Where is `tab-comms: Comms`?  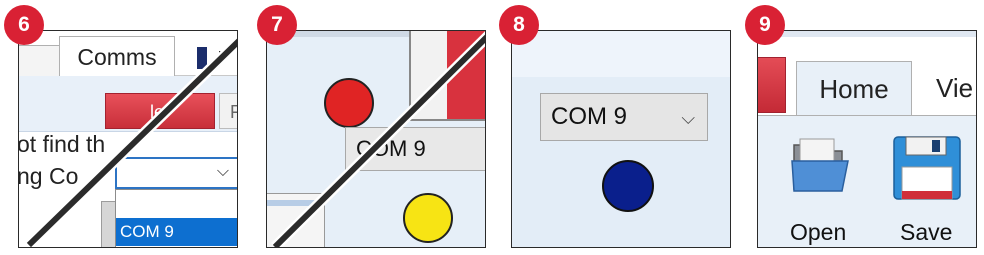
tab-comms: Comms is located at coordinates (117, 56).